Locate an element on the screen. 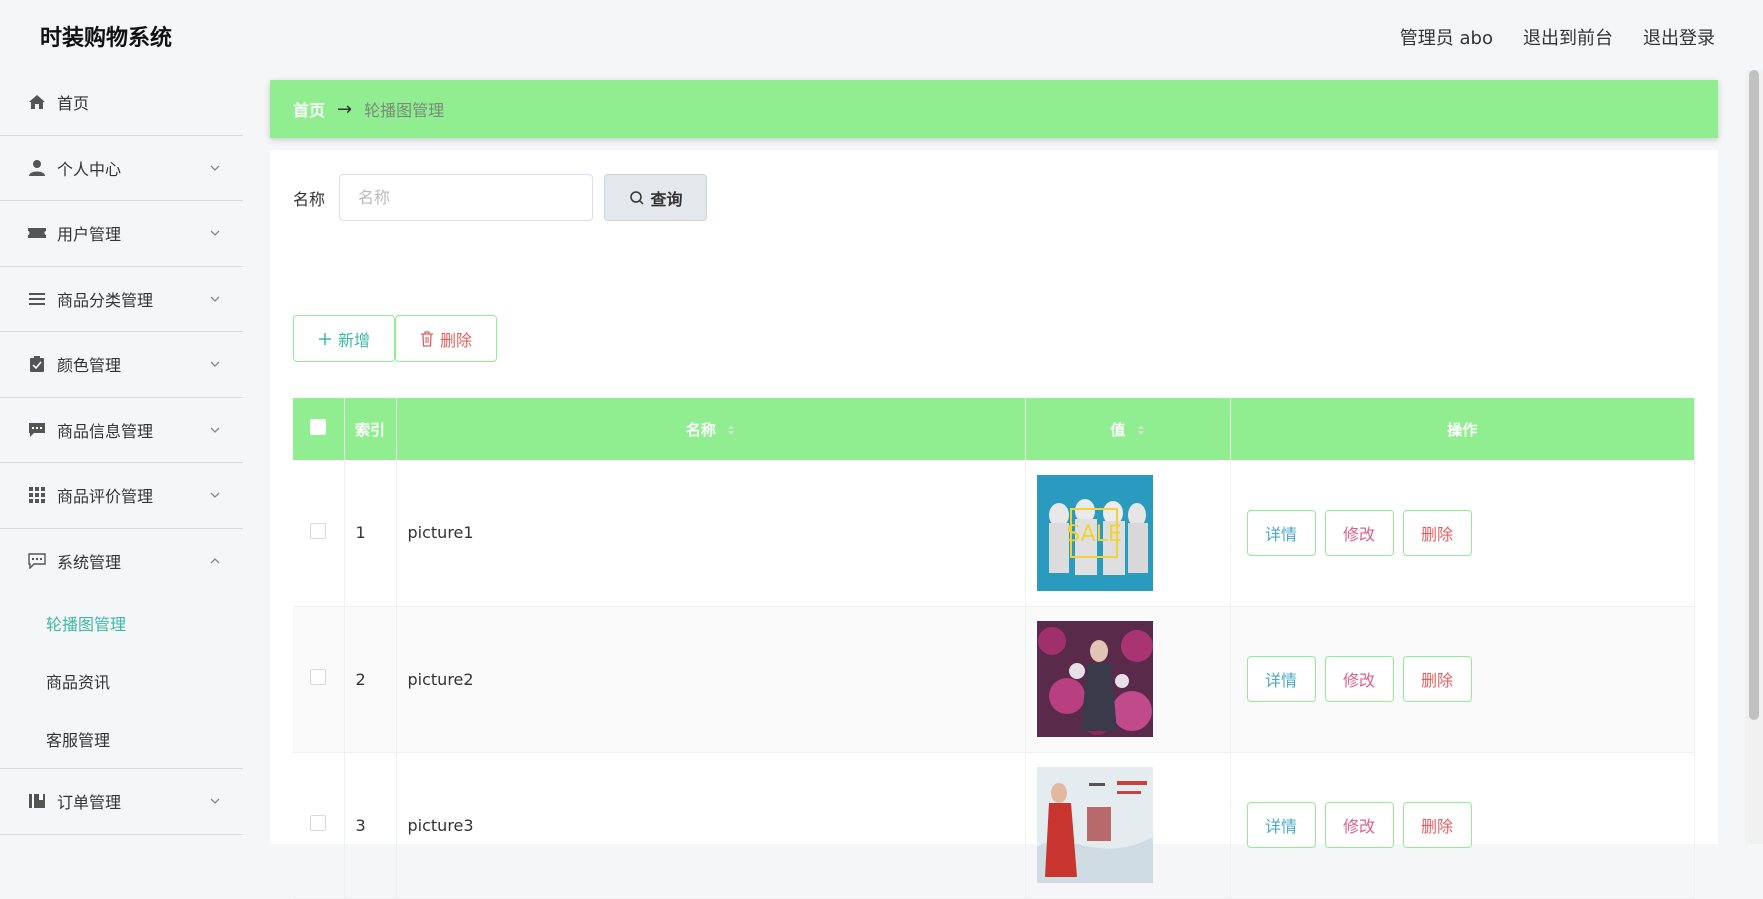  header-select-all is located at coordinates (319, 429).